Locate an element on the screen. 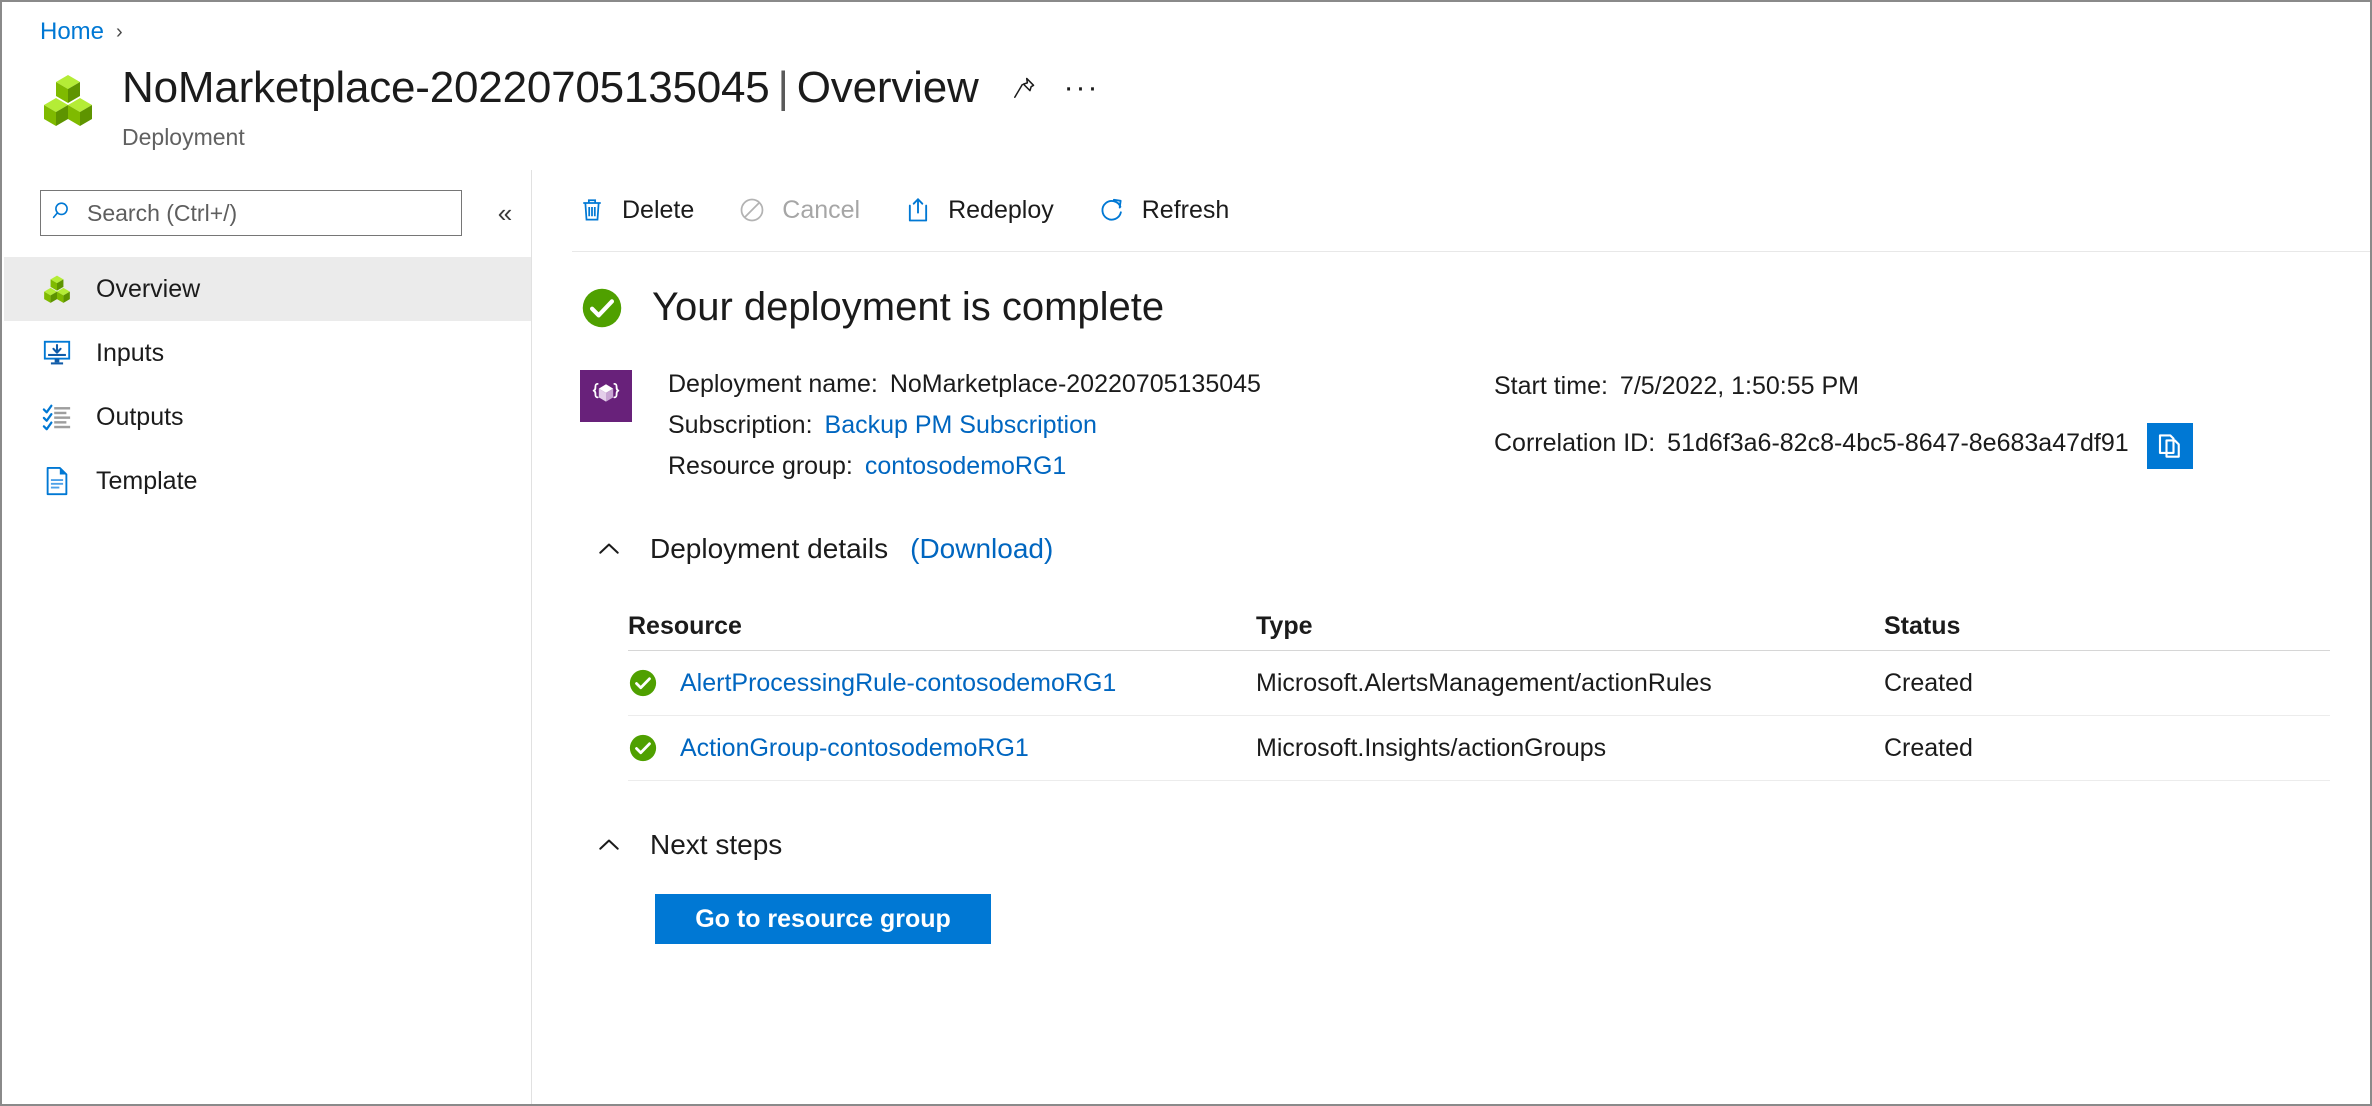  table-header-row: Resource Type Status is located at coordinates (1479, 626).